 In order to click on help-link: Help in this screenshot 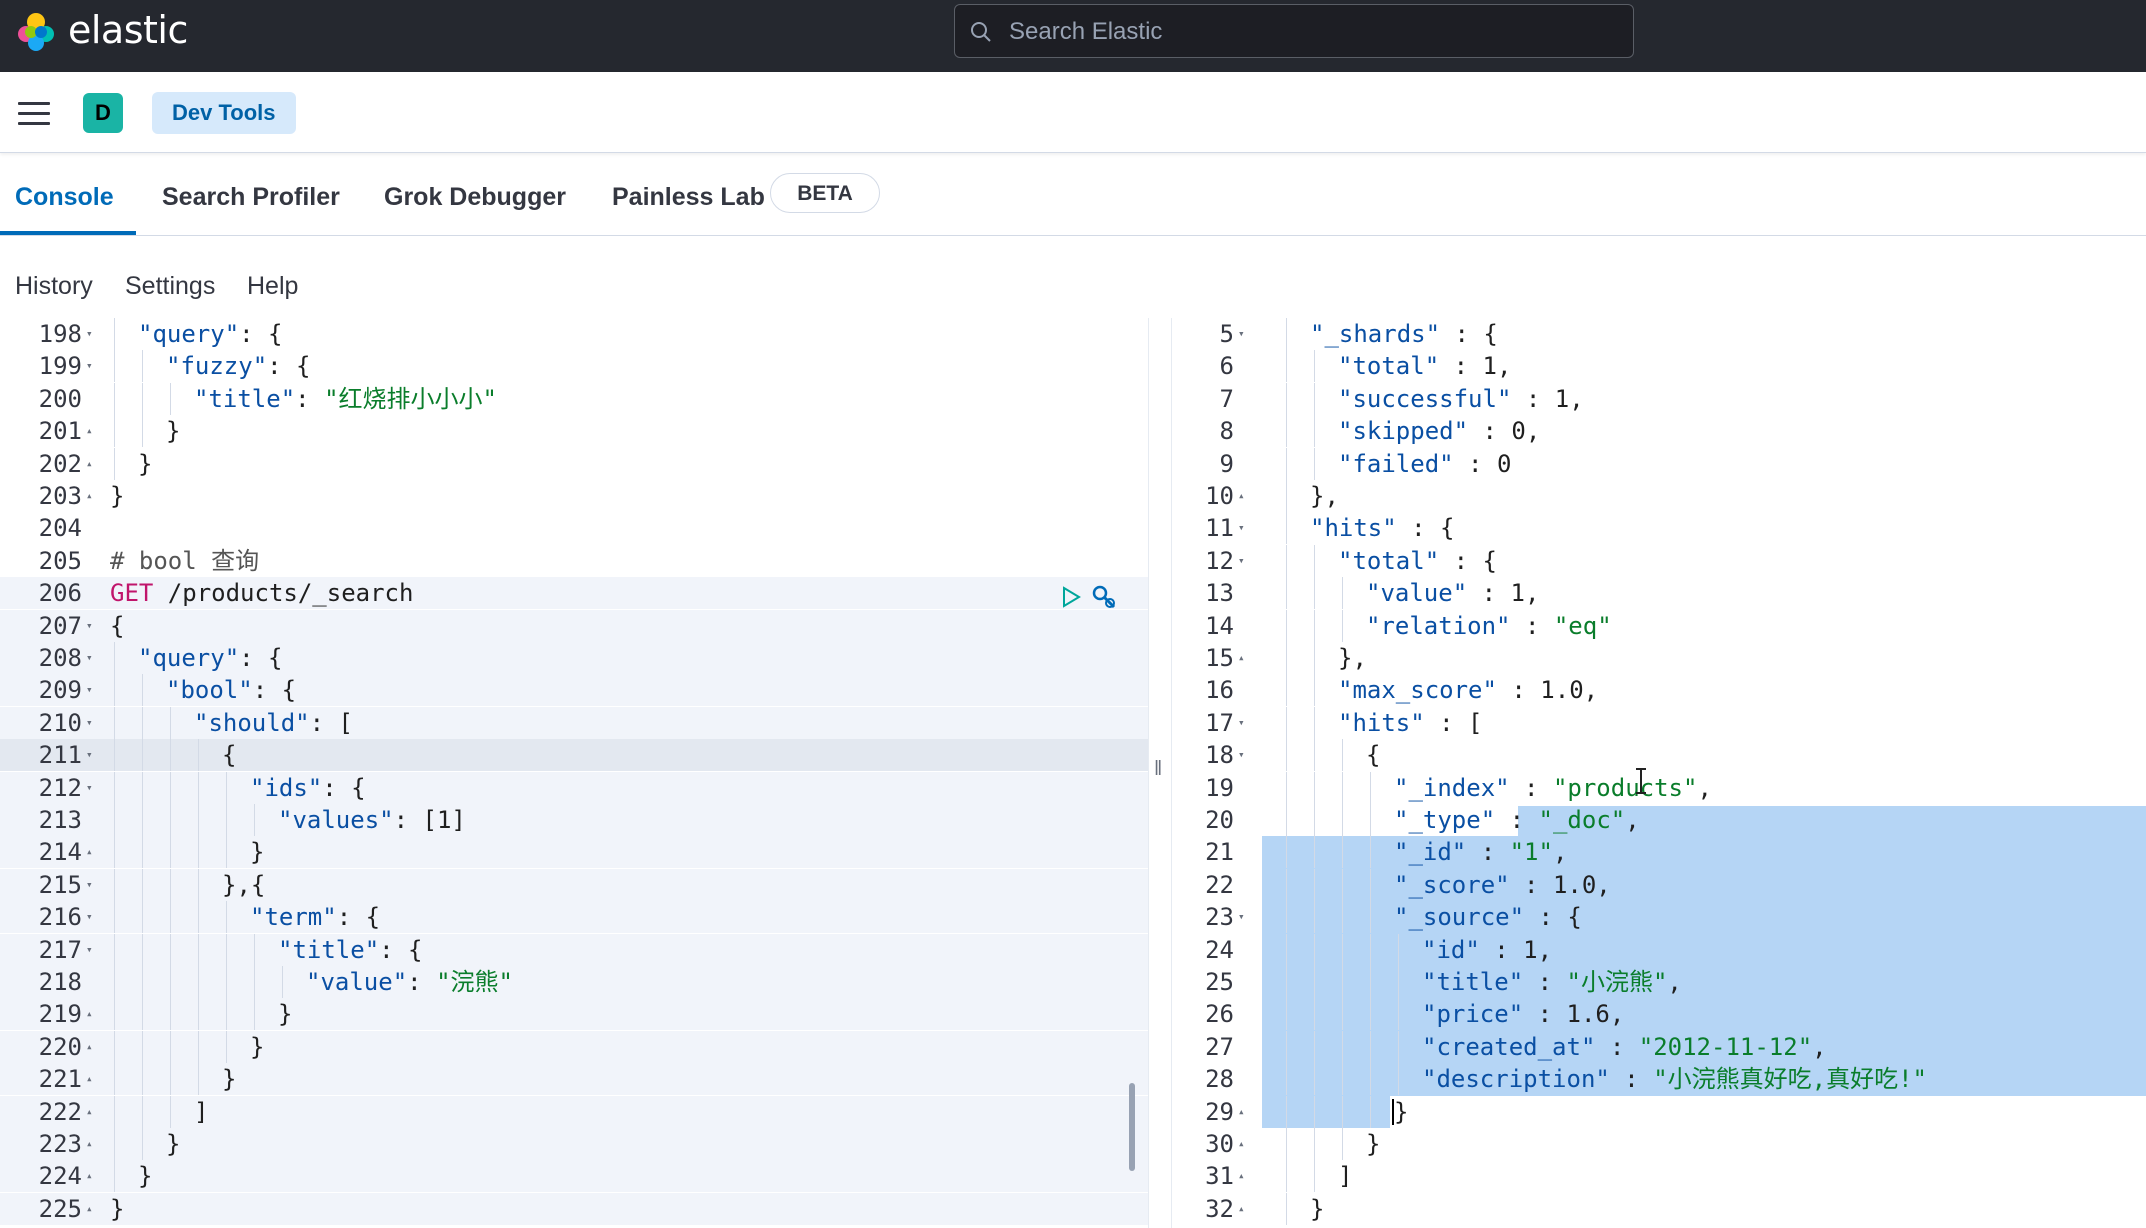, I will do `click(272, 286)`.